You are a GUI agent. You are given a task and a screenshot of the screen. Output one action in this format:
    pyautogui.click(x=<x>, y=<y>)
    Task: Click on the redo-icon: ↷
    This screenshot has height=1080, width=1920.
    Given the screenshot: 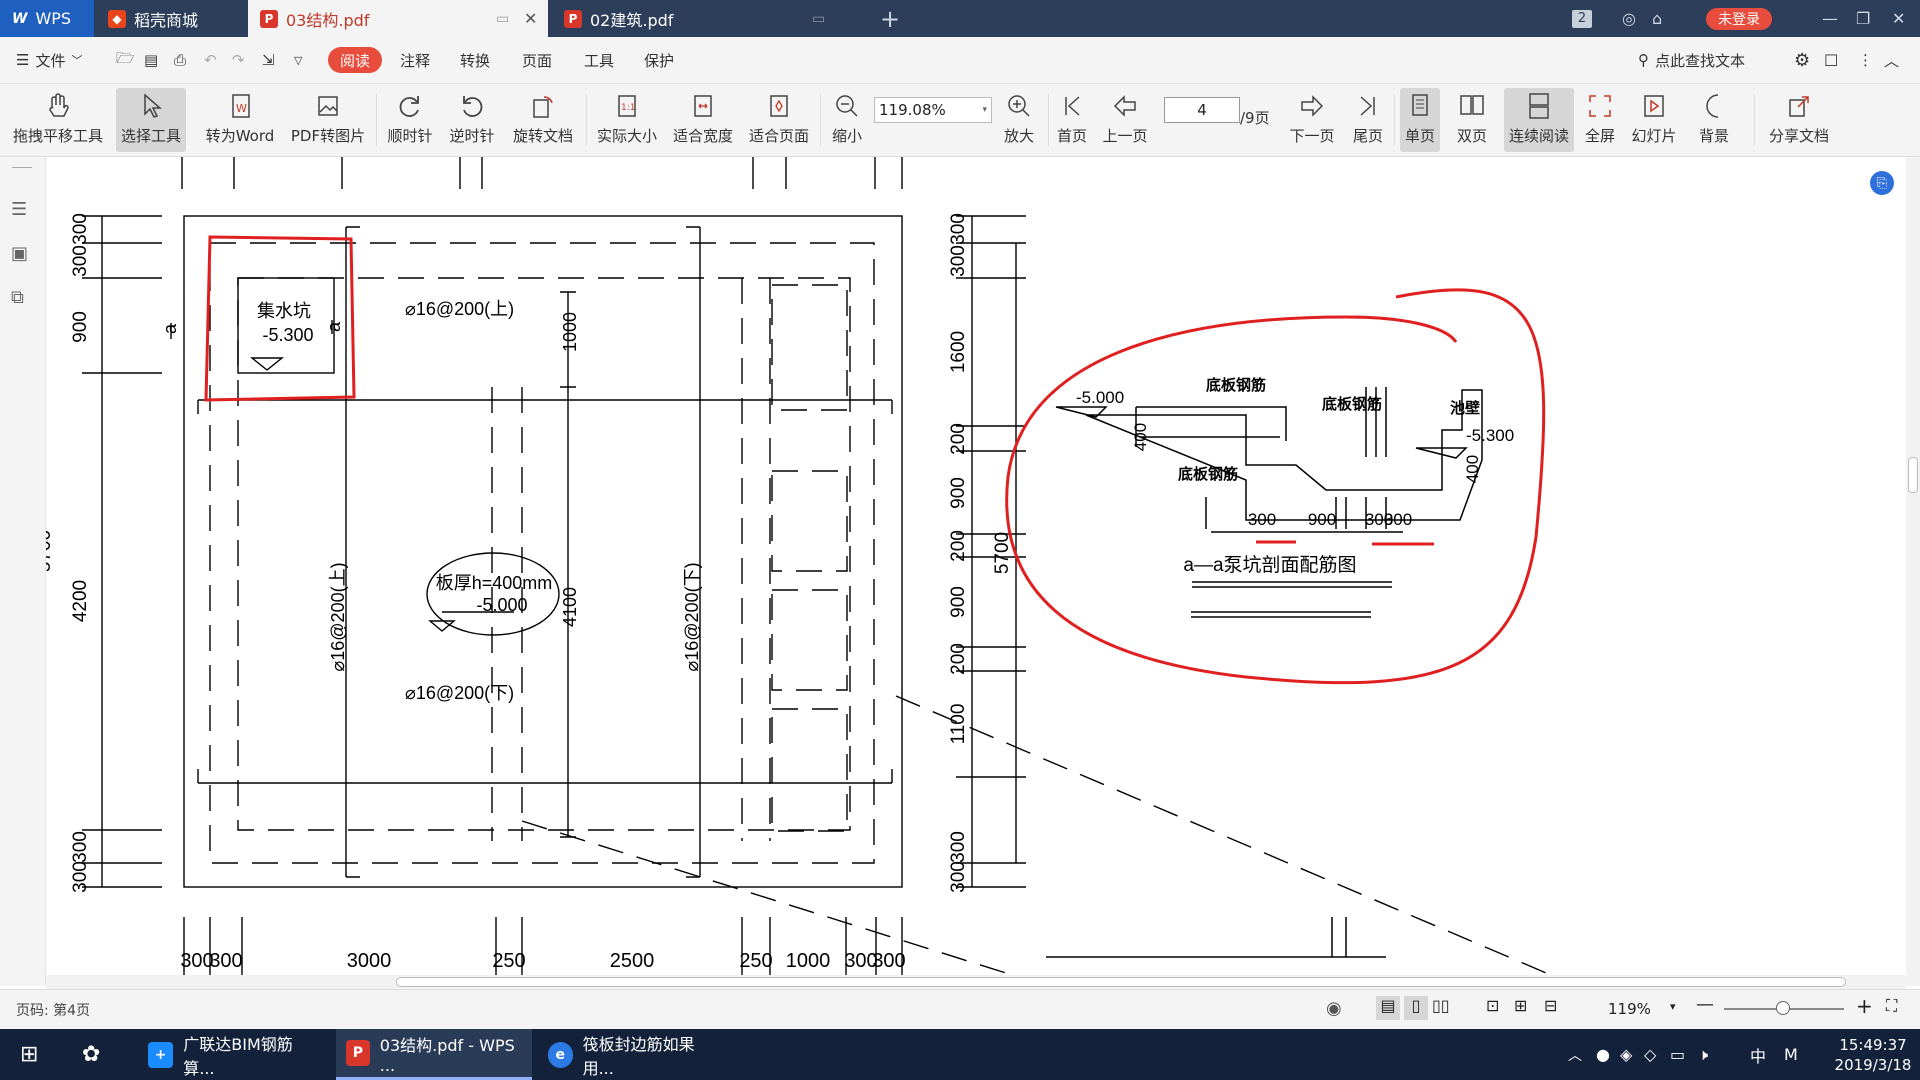 What is the action you would take?
    pyautogui.click(x=238, y=60)
    